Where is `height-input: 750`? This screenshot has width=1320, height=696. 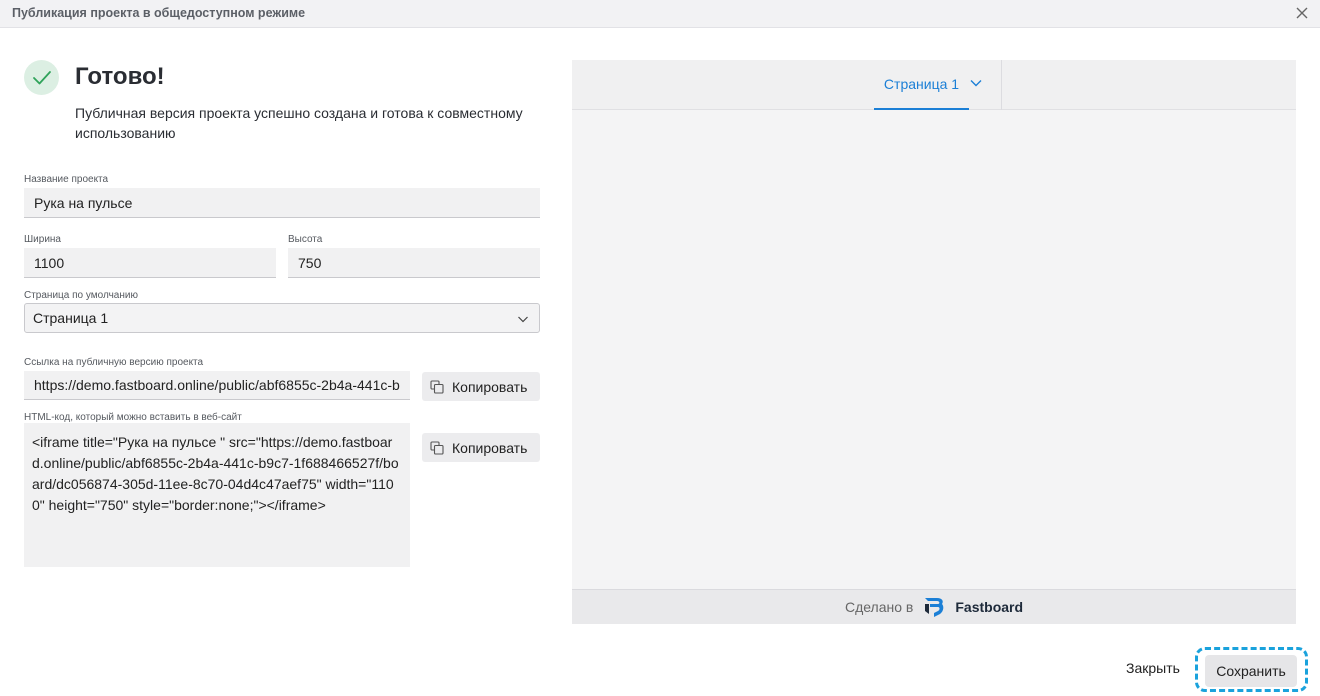 height-input: 750 is located at coordinates (414, 263).